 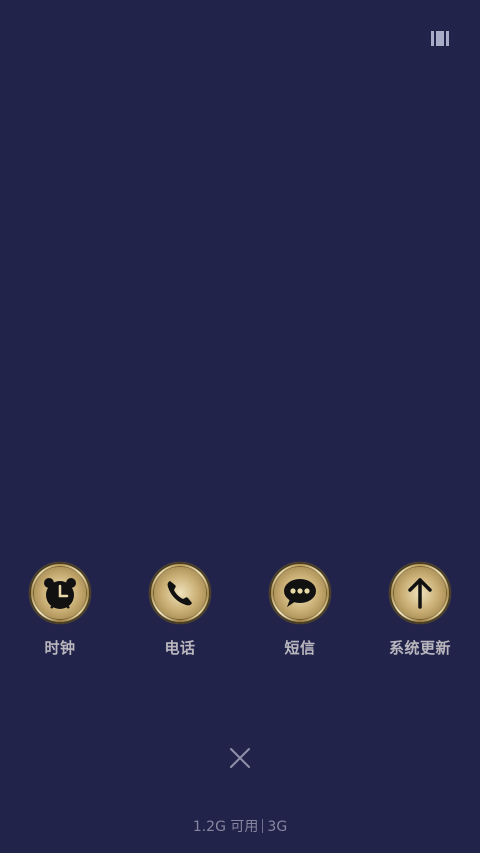 What do you see at coordinates (180, 648) in the screenshot?
I see `app-label-phone: 电话` at bounding box center [180, 648].